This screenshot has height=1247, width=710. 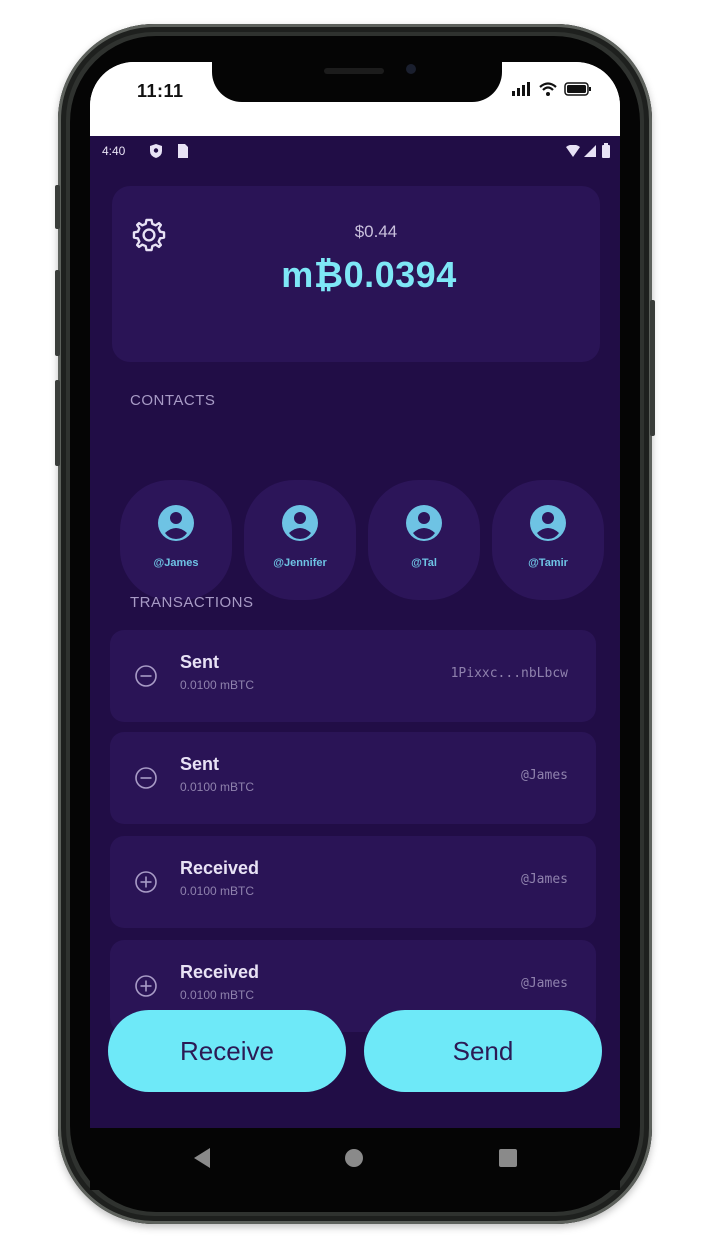 I want to click on contact-item: @Tal, so click(x=424, y=540).